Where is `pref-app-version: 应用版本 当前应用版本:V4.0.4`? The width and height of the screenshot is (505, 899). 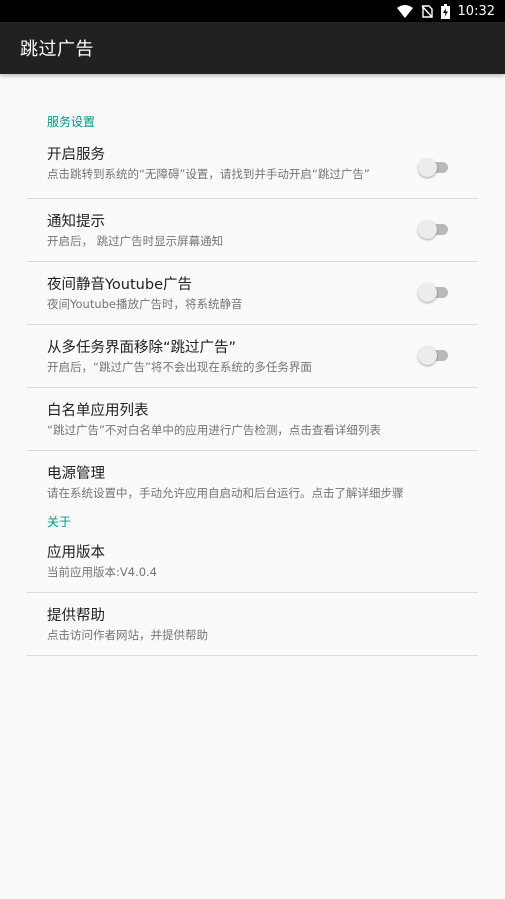 pref-app-version: 应用版本 当前应用版本:V4.0.4 is located at coordinates (252, 561).